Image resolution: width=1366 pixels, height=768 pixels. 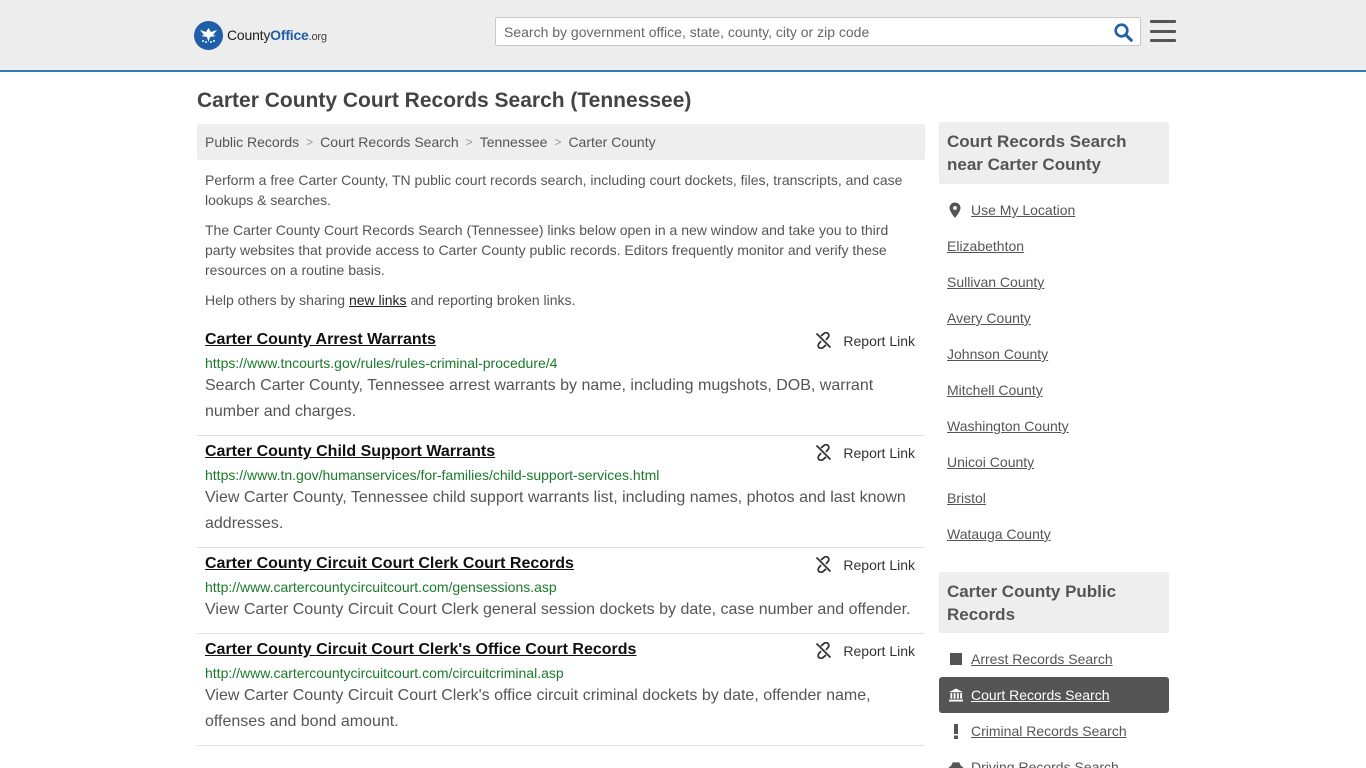 I want to click on public-record-item: Driving Records Search, so click(x=1054, y=758).